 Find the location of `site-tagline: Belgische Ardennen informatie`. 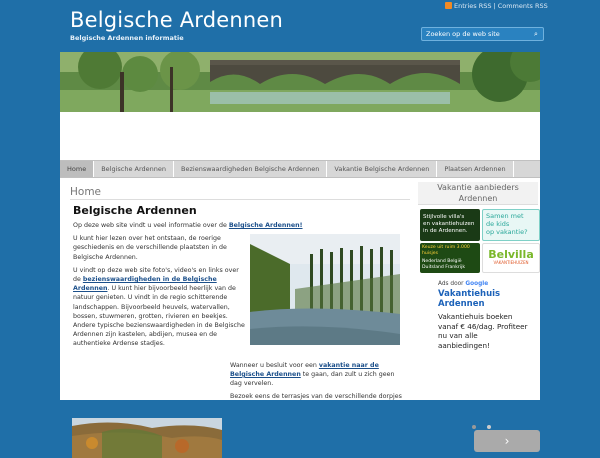

site-tagline: Belgische Ardennen informatie is located at coordinates (127, 38).